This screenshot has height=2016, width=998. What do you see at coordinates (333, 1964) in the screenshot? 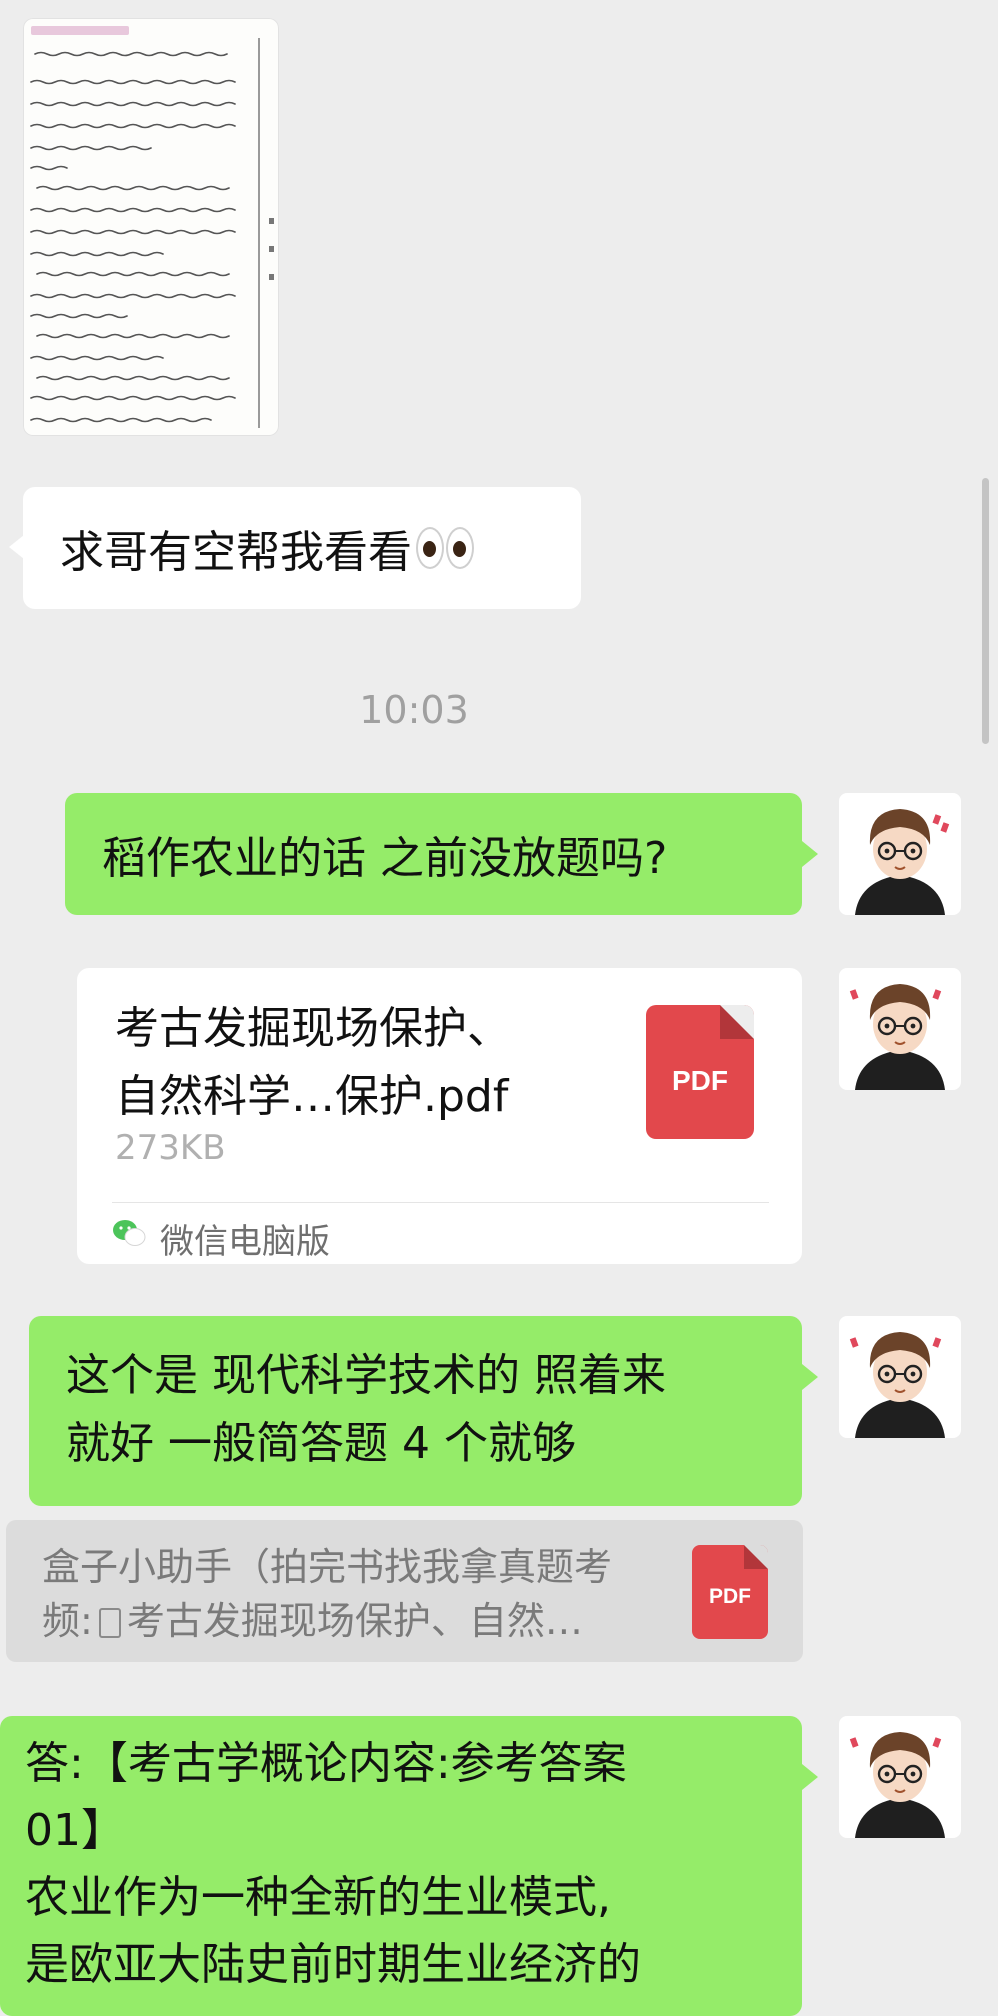
I see `message-text: 是欧亚大陆史前时期生业经济的` at bounding box center [333, 1964].